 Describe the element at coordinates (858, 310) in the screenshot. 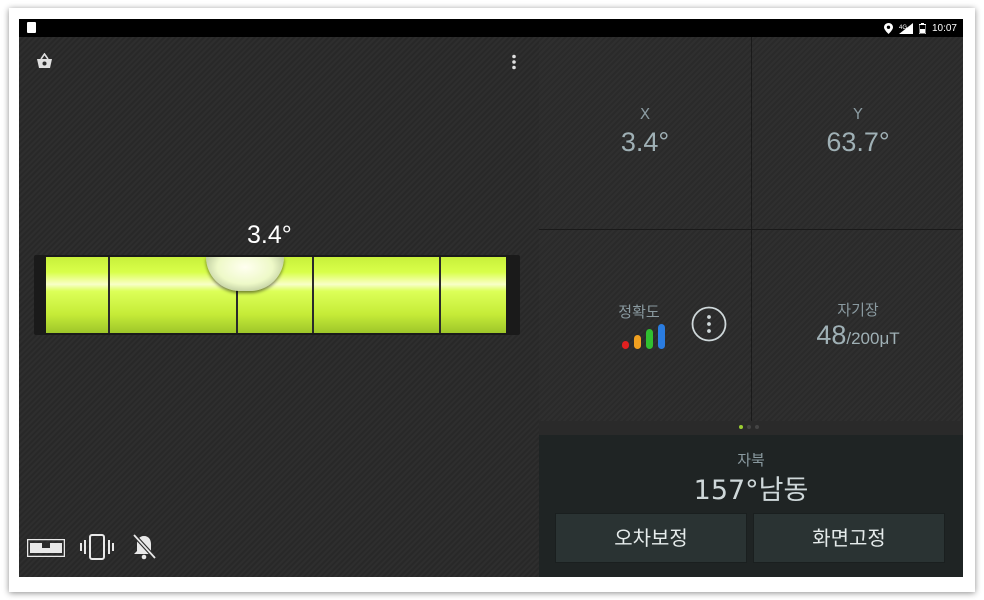

I see `magnetic-field-label: 자기장` at that location.